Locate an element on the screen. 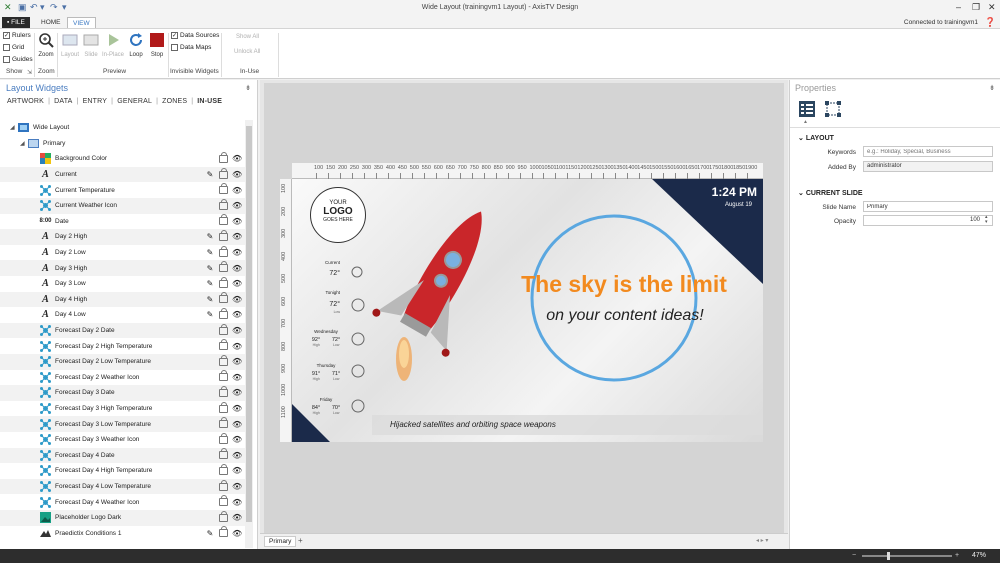 This screenshot has width=1000, height=563. grid-checkbox: Grid is located at coordinates (13, 47).